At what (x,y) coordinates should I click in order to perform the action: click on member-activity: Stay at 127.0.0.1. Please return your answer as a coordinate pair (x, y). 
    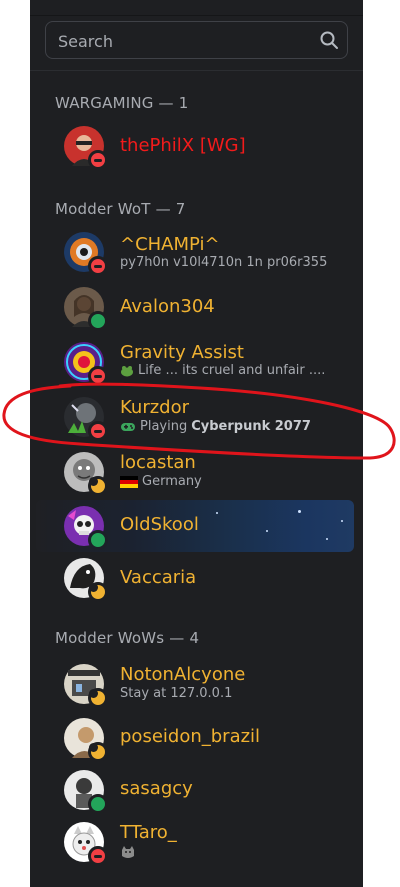
    Looking at the image, I should click on (176, 693).